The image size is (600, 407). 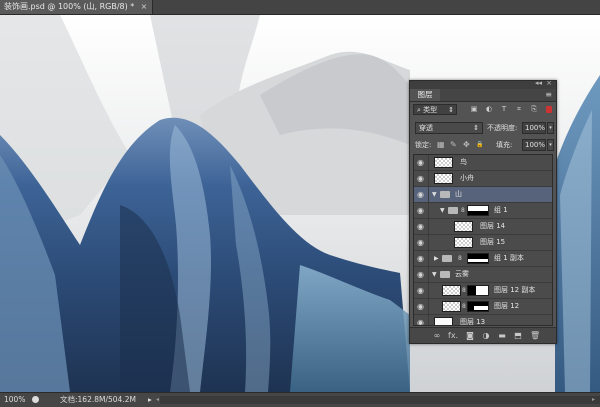 What do you see at coordinates (549, 109) in the screenshot?
I see `filter-toggle-icon` at bounding box center [549, 109].